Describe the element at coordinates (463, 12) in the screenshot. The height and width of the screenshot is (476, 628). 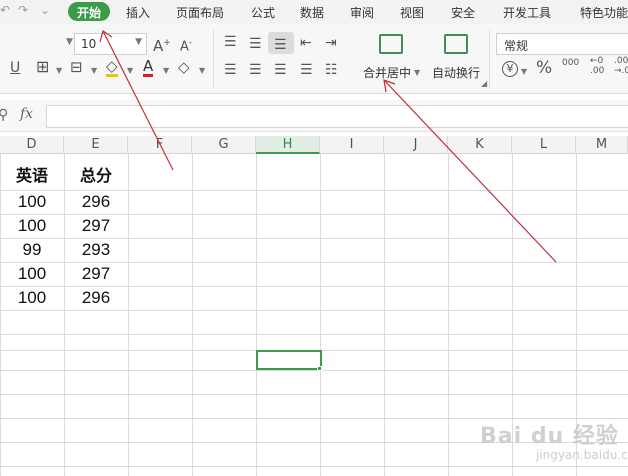
I see `tab-security: 安全` at that location.